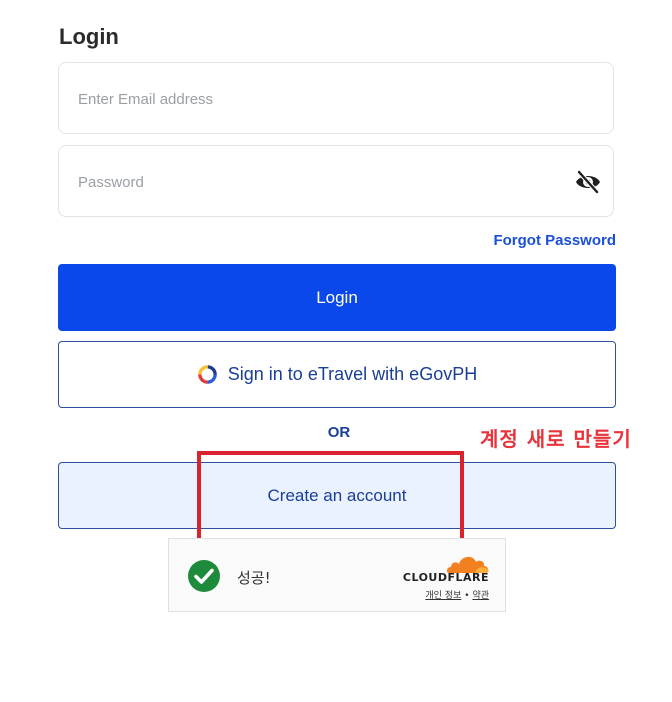 The height and width of the screenshot is (702, 672). What do you see at coordinates (588, 182) in the screenshot?
I see `eye-off-icon` at bounding box center [588, 182].